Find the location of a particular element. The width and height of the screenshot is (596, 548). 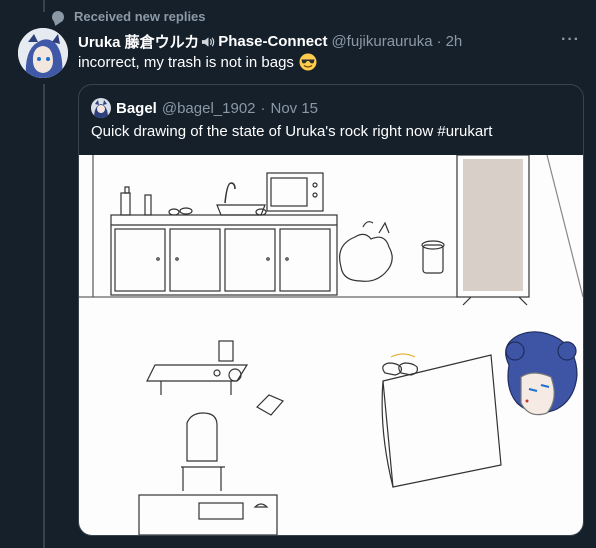

chat-bubble-icon is located at coordinates (58, 16).